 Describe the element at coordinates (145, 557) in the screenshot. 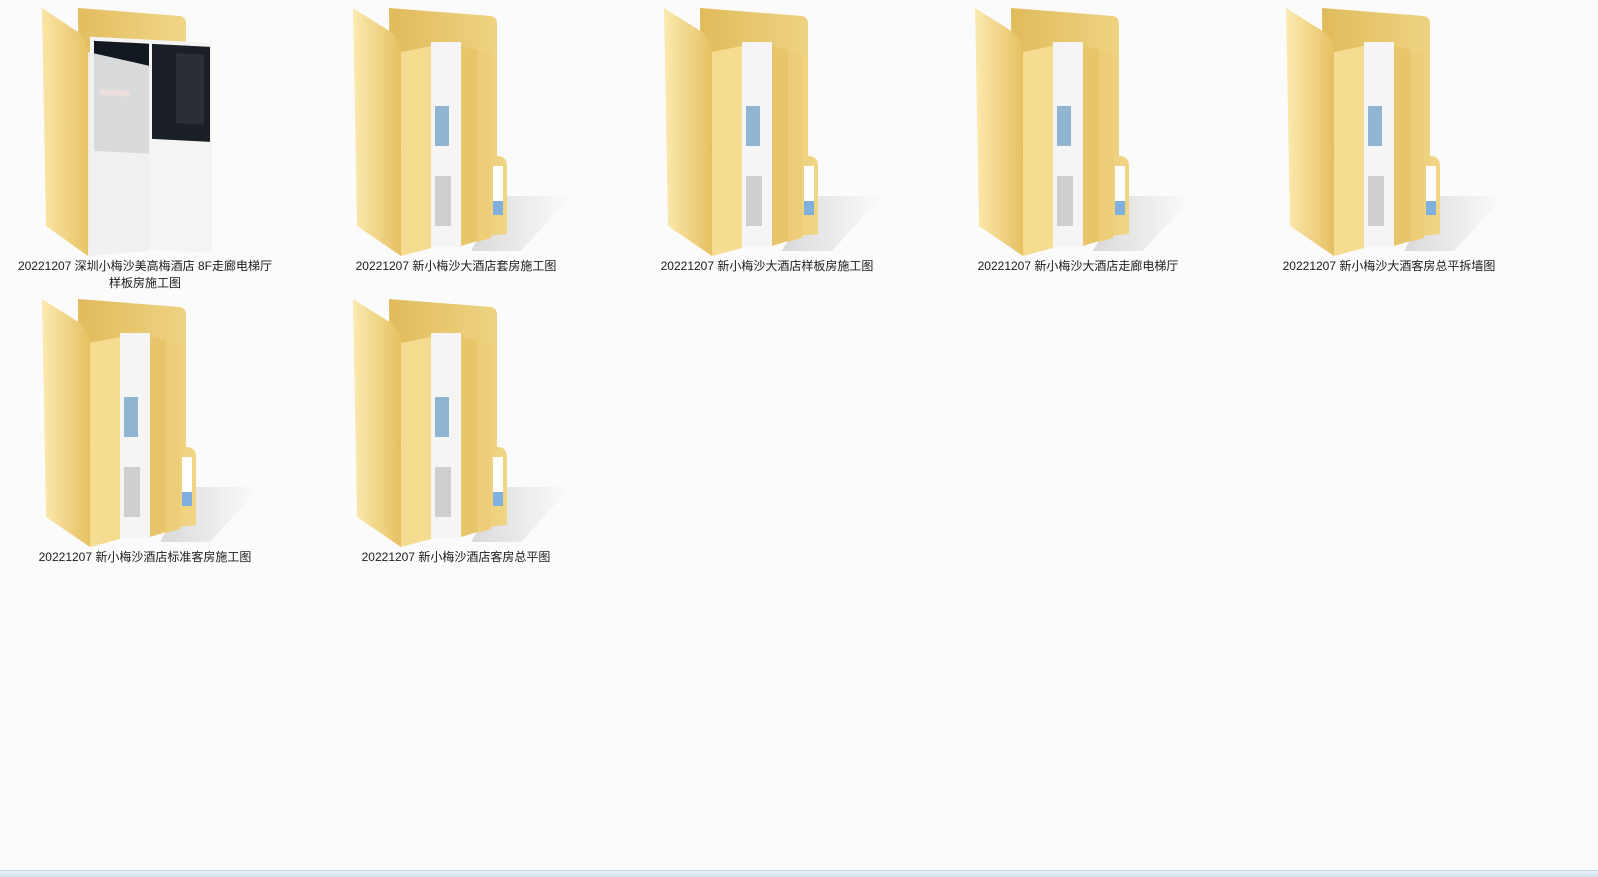

I see `folder-name: 20221207 新小梅沙酒店标准客房施工图` at that location.